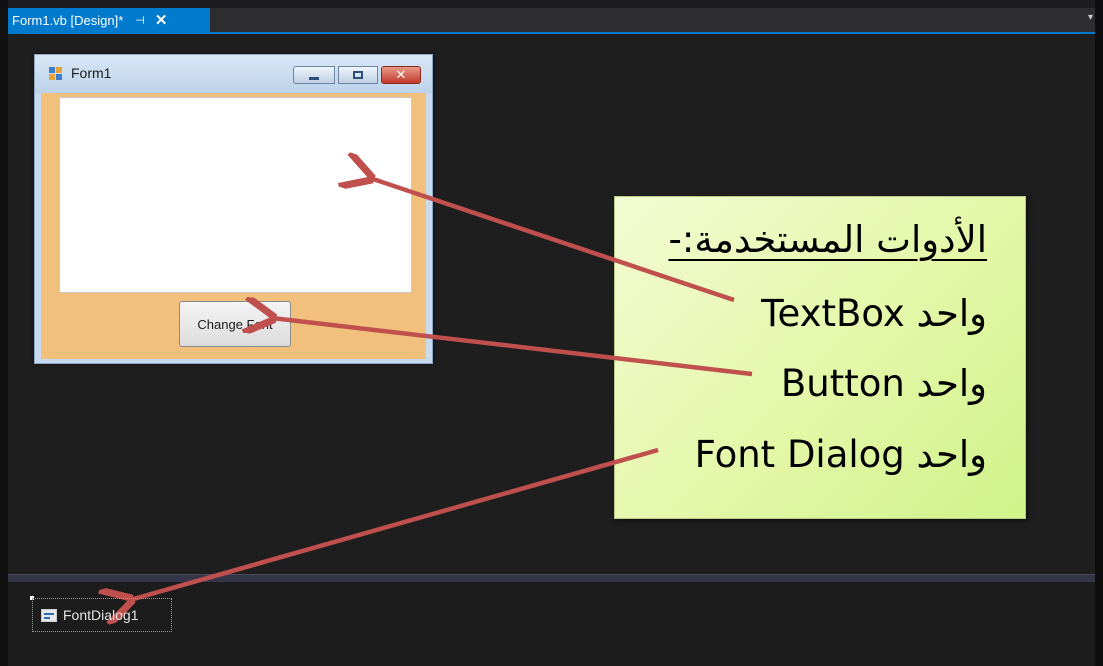 This screenshot has width=1103, height=666. I want to click on tray-splitter, so click(551, 578).